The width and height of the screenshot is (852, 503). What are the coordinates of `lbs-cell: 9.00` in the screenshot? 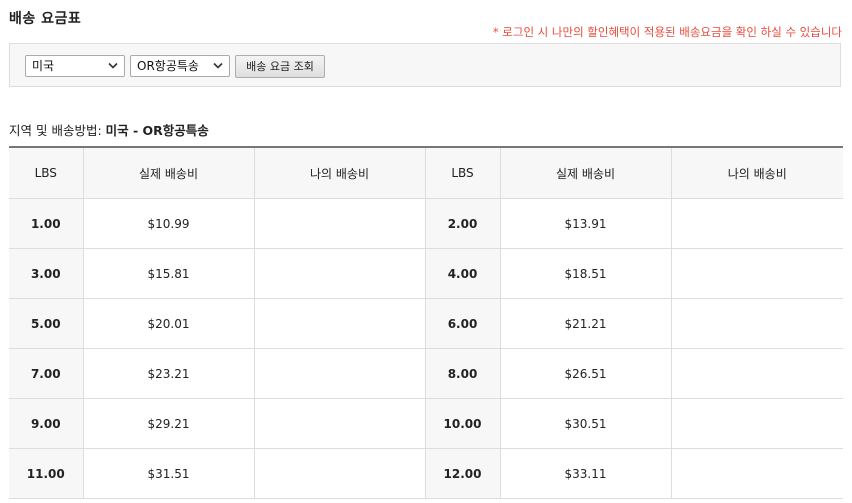 It's located at (46, 423).